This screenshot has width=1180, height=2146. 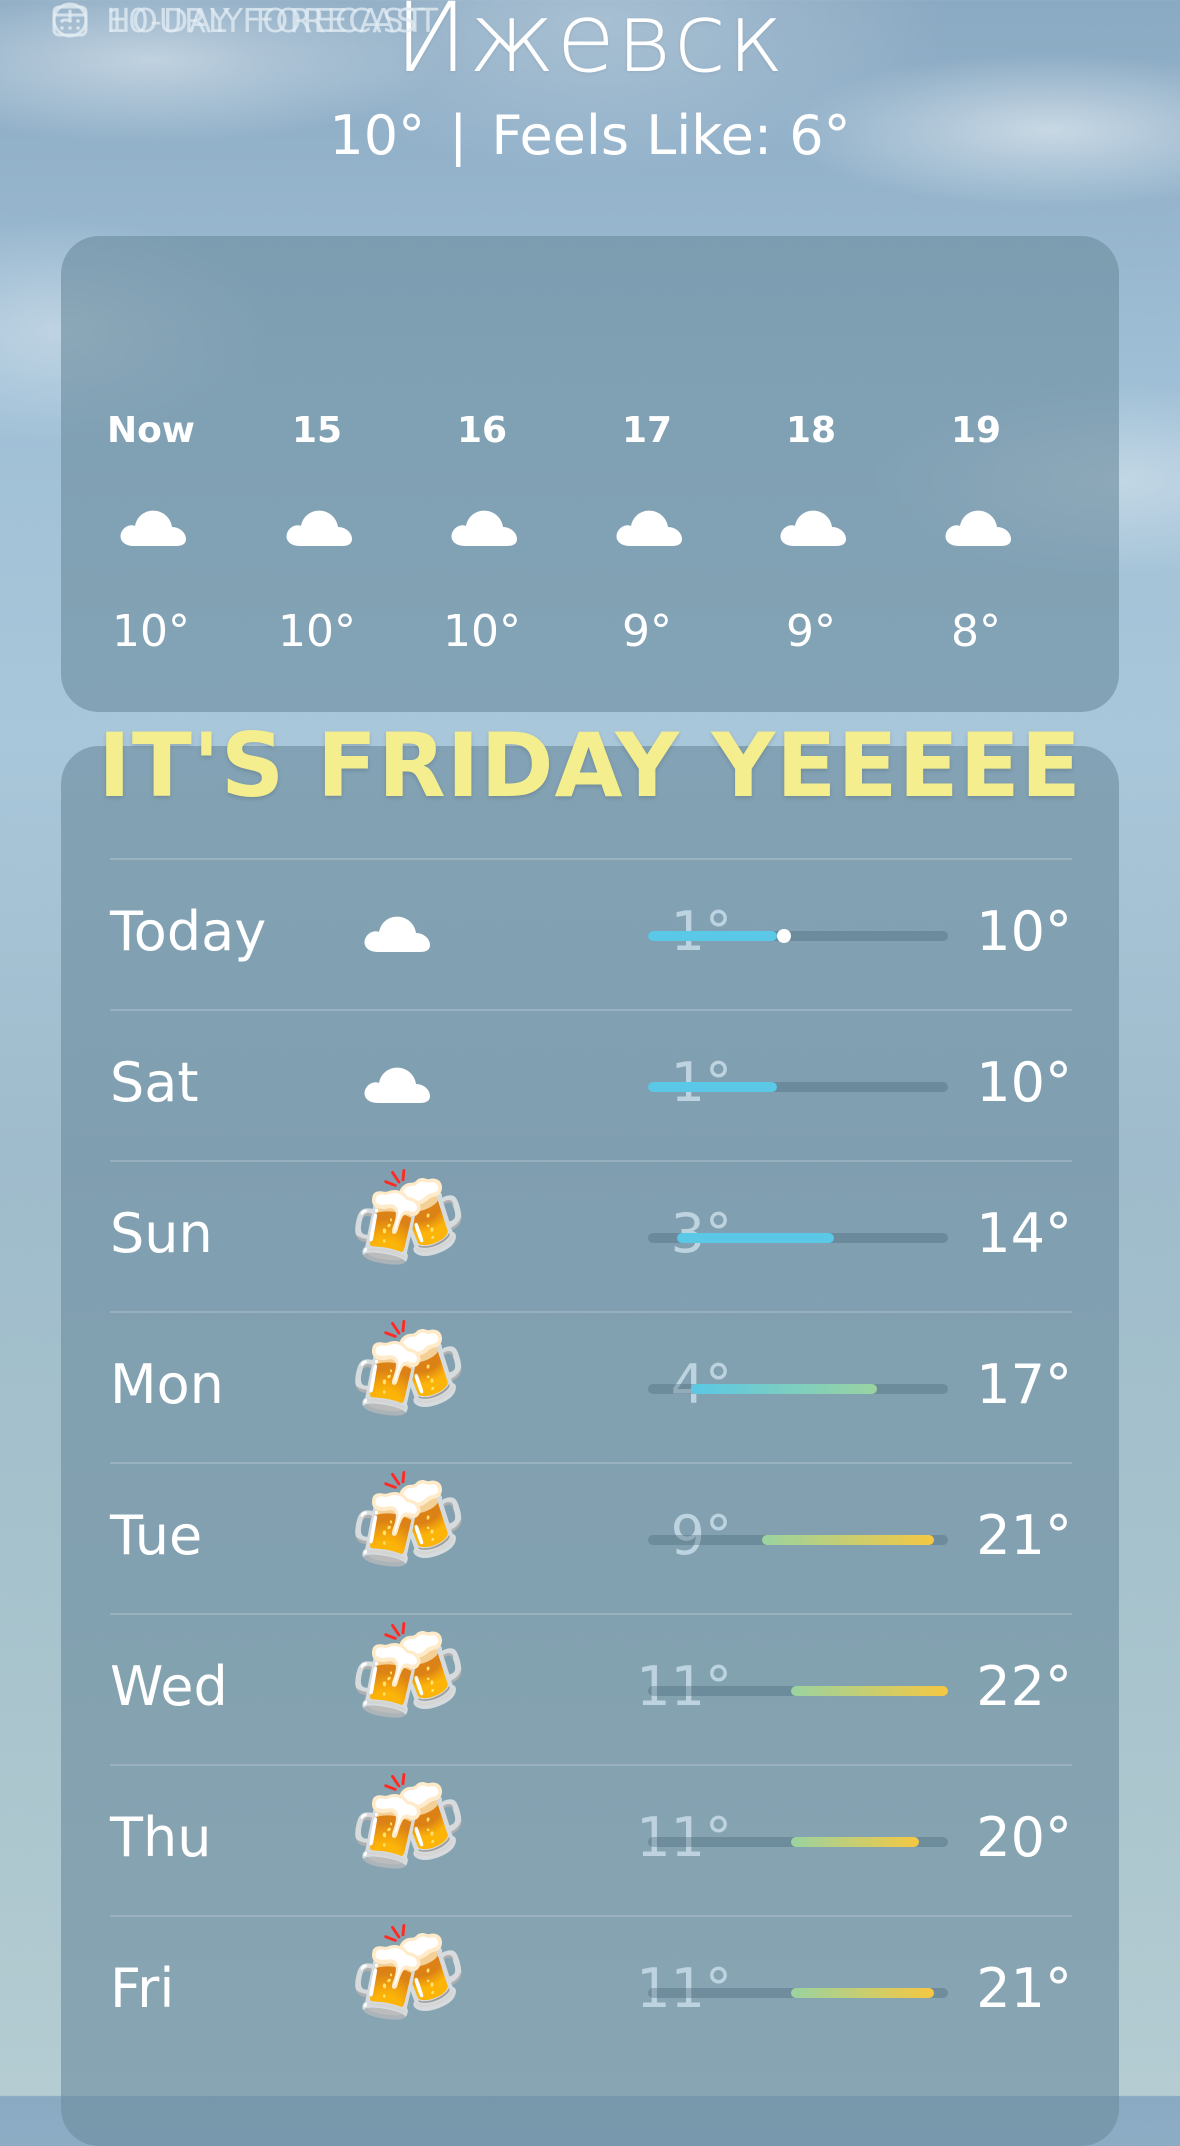 I want to click on high-temperature: 17°, so click(x=1024, y=1384).